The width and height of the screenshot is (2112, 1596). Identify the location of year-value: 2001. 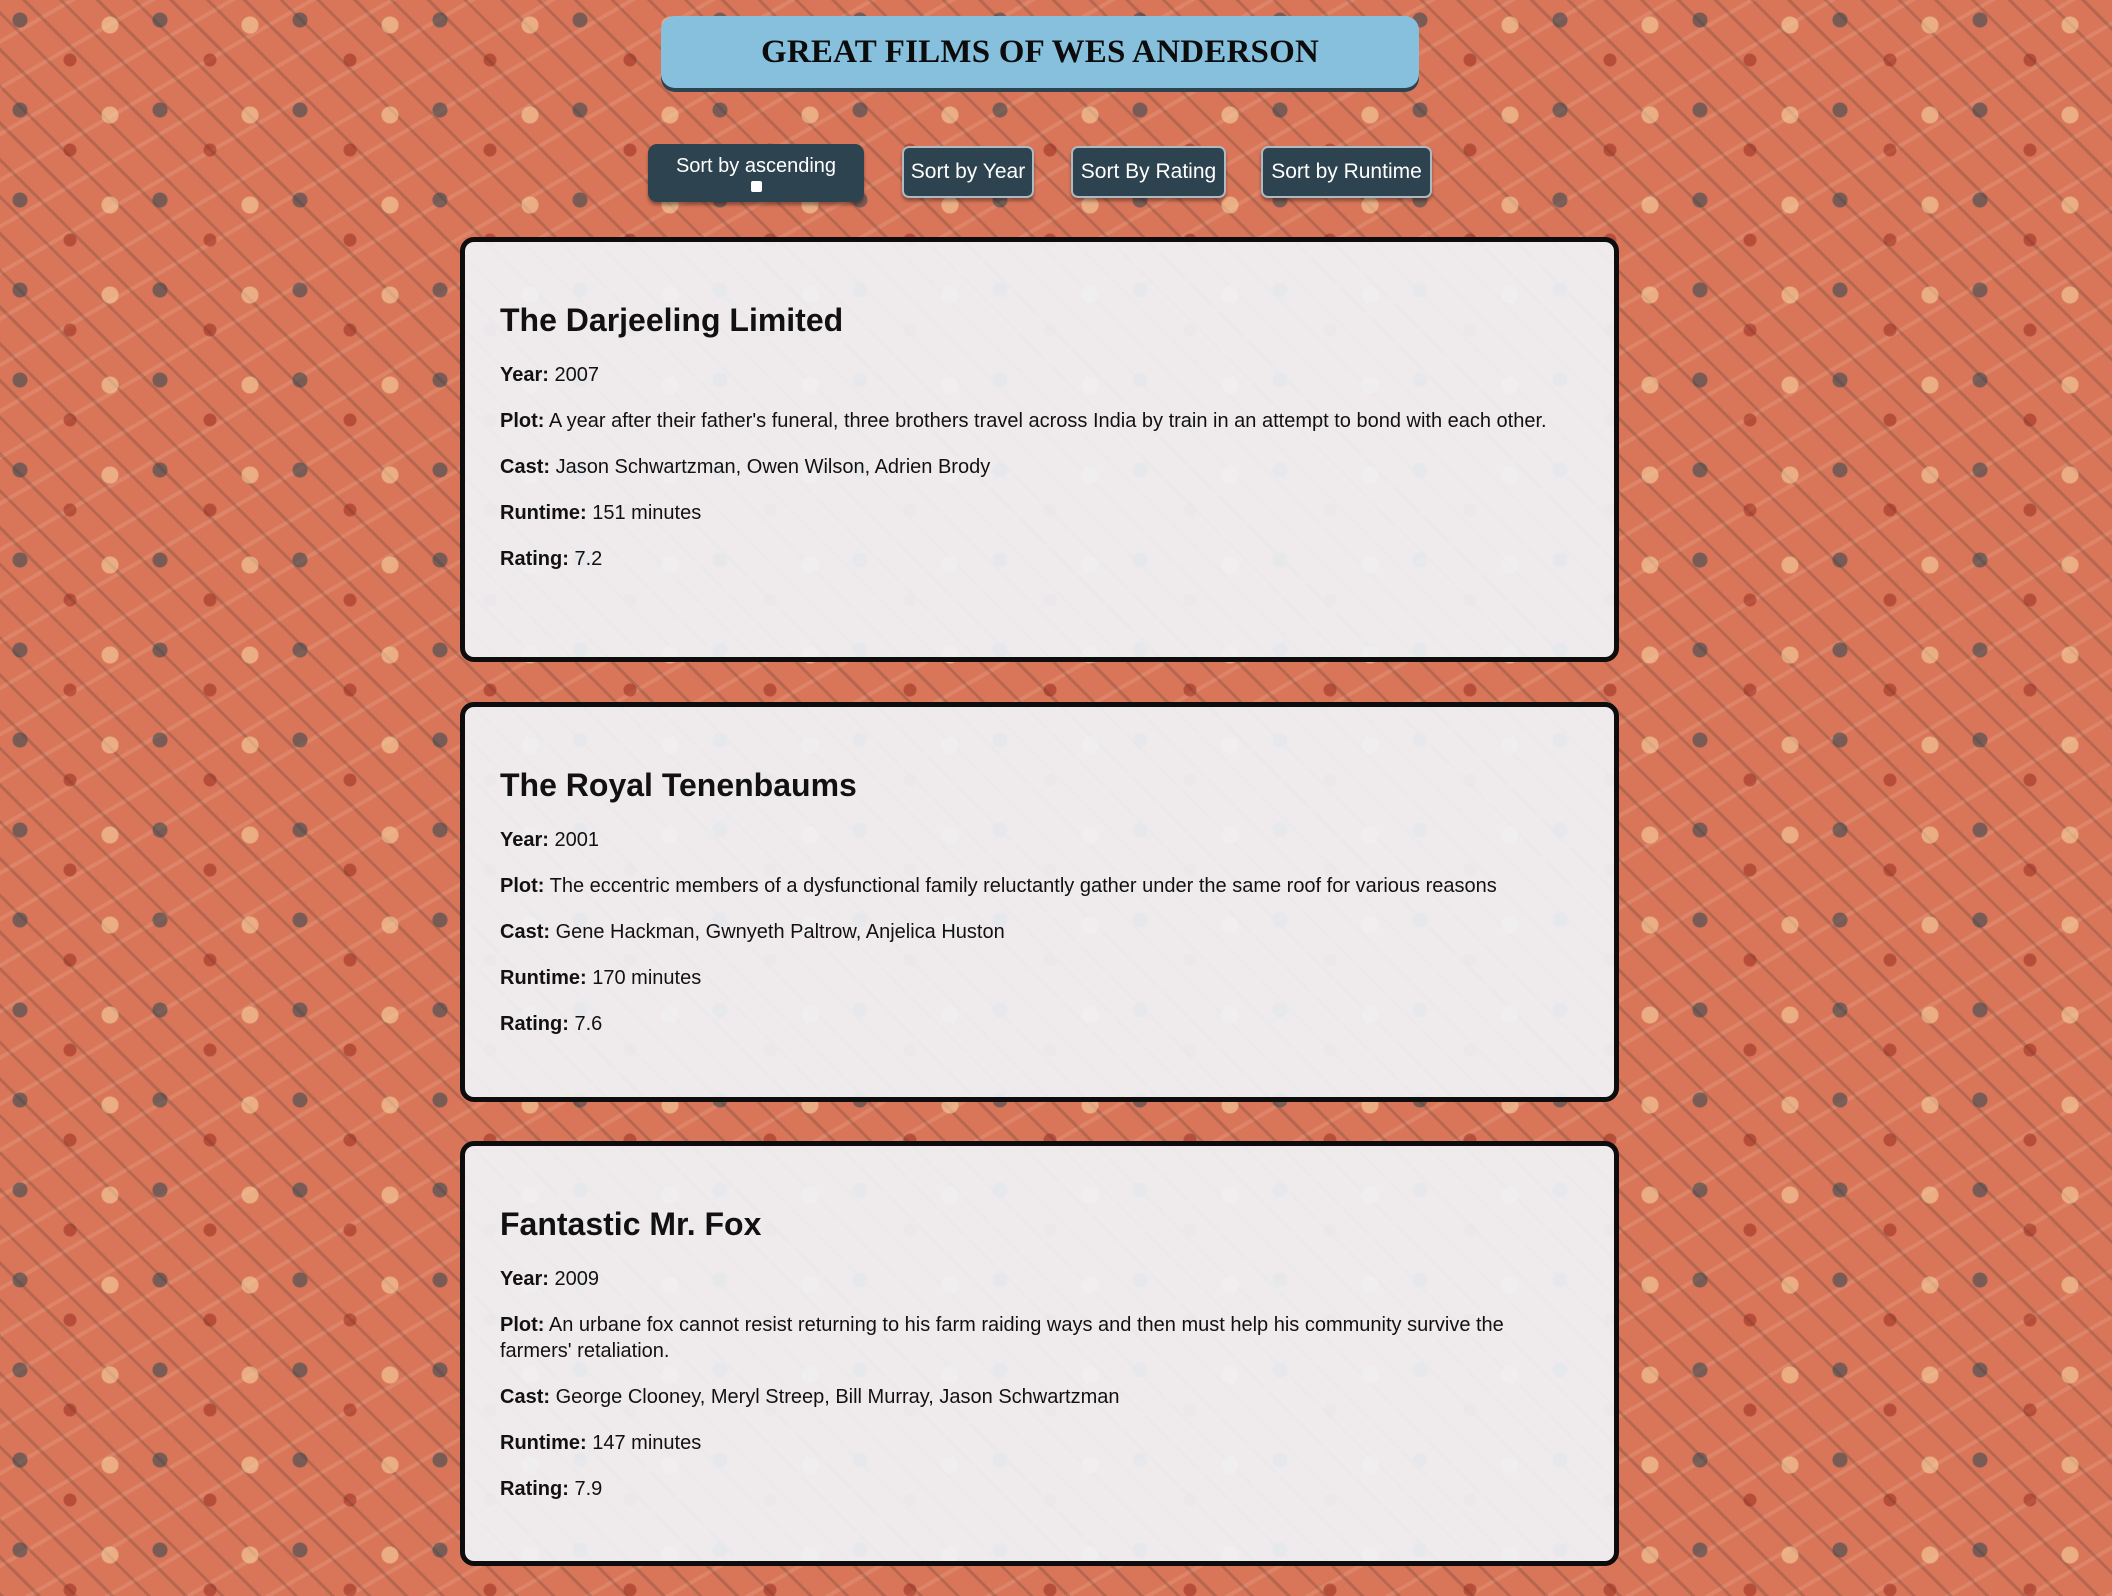
(577, 840).